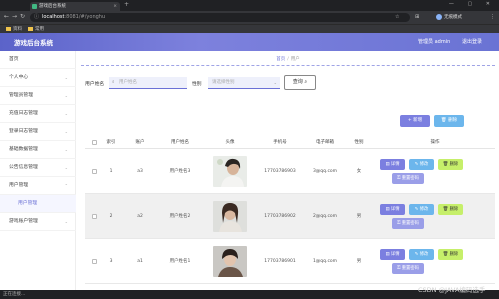  Describe the element at coordinates (244, 83) in the screenshot. I see `gender-select: 请选择性别 ⌄` at that location.